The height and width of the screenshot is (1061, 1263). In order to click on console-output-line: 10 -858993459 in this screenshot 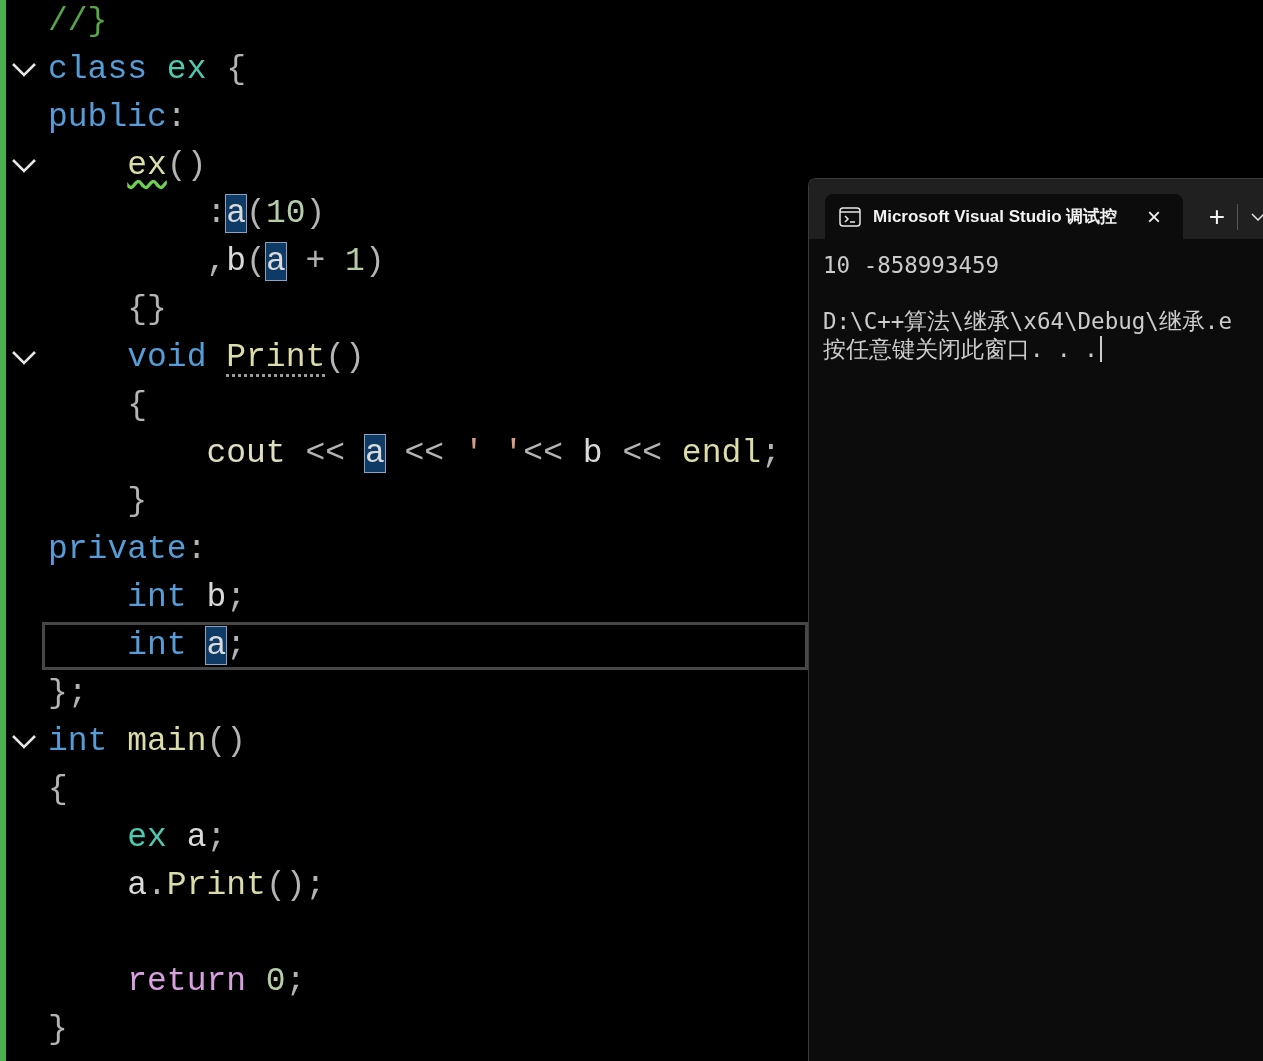, I will do `click(911, 265)`.